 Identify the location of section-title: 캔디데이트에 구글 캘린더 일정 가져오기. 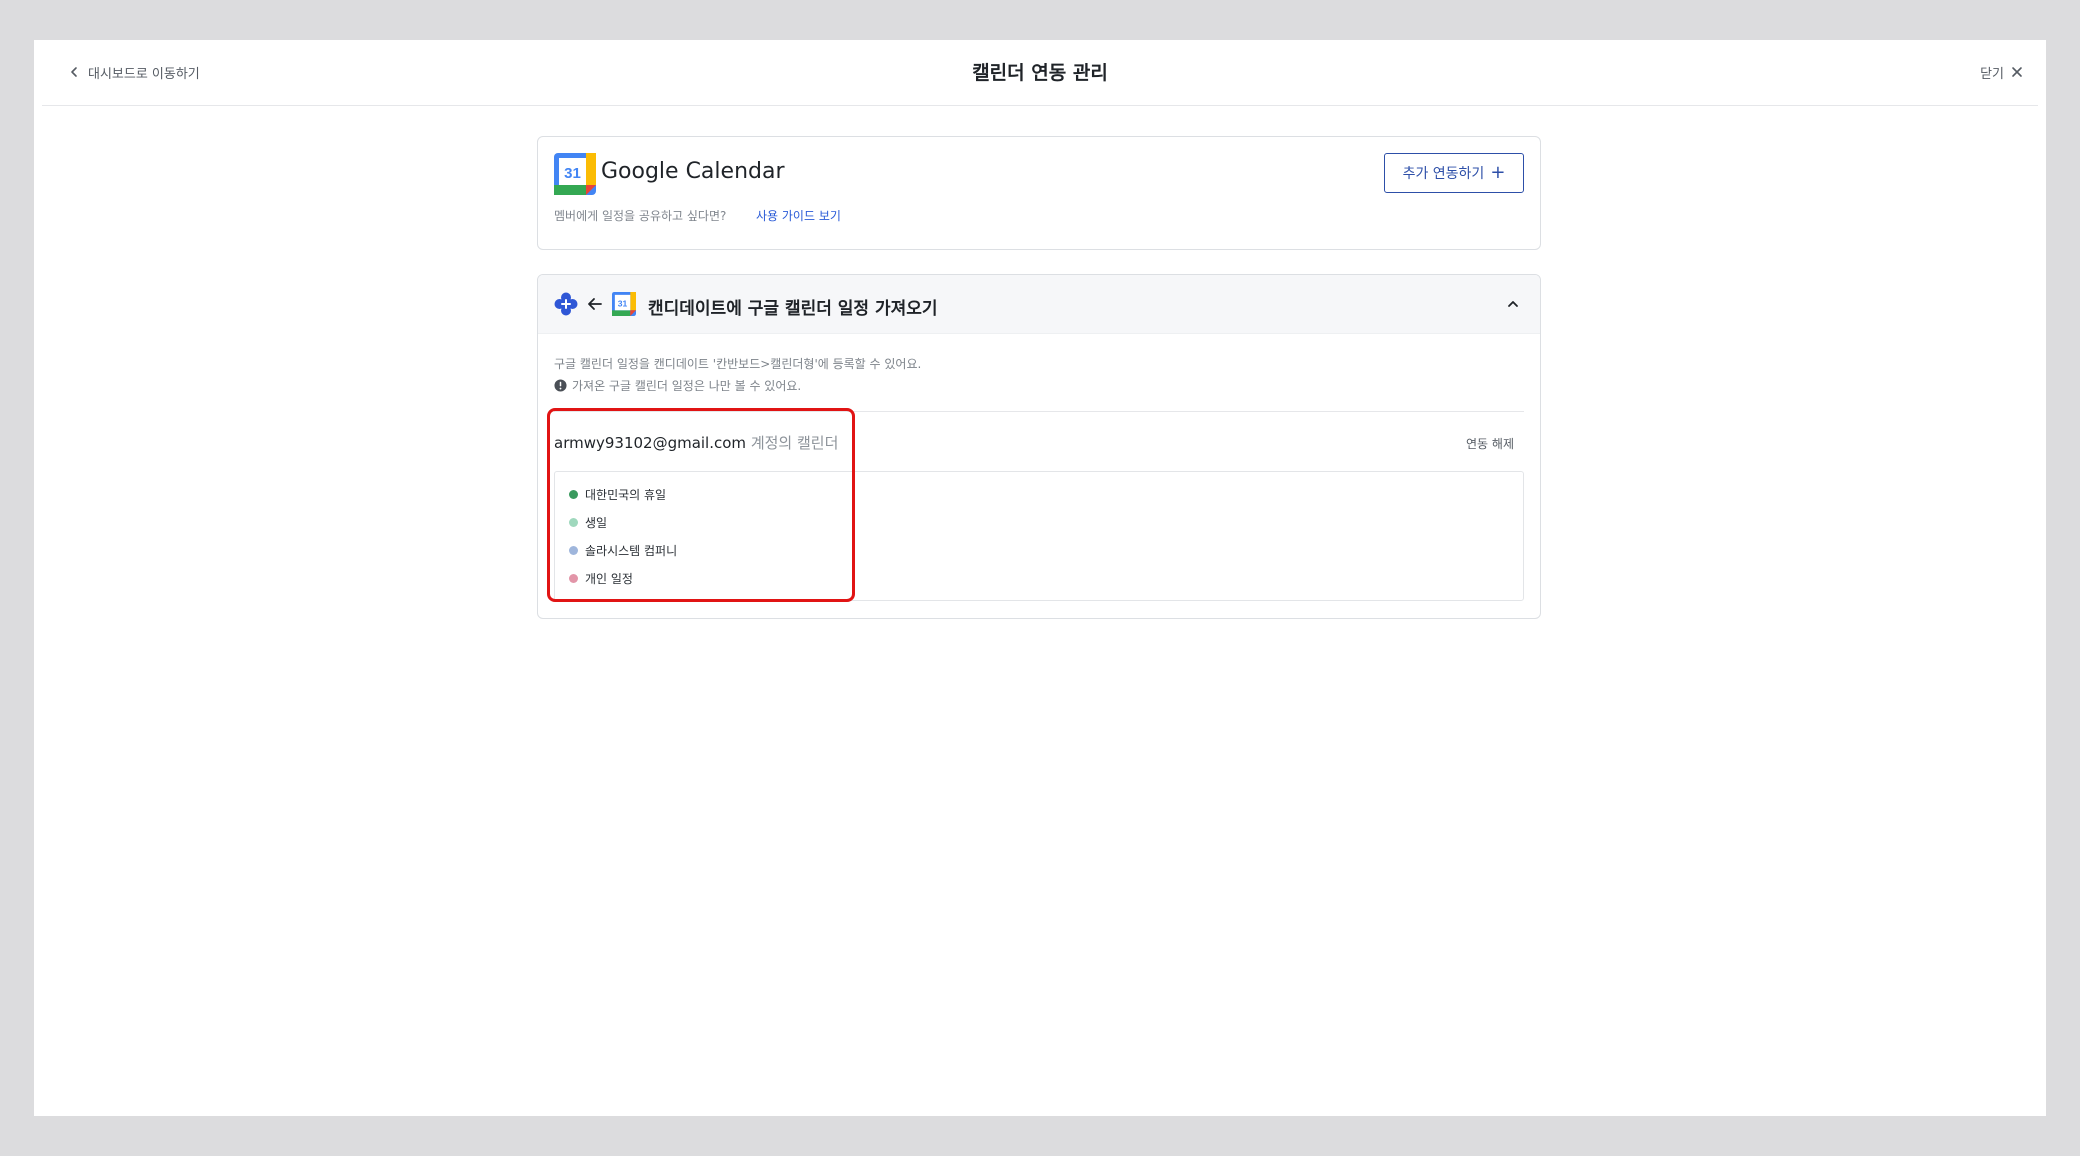
(793, 309).